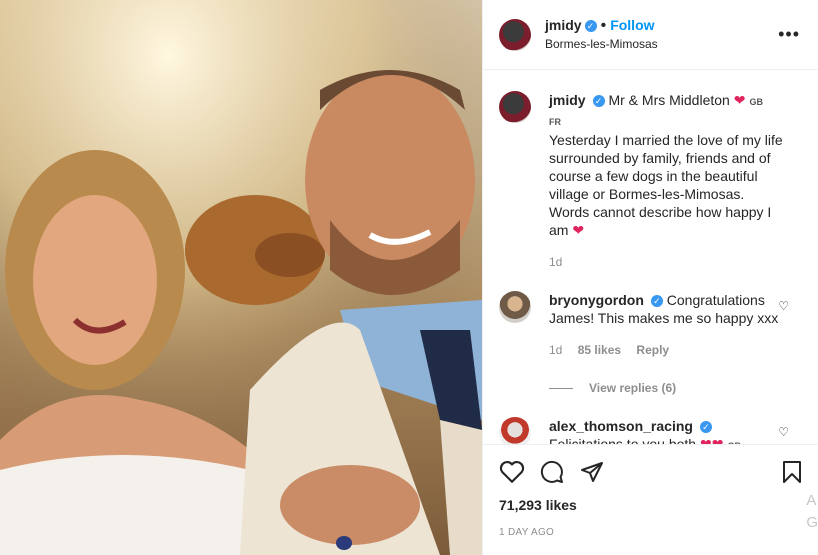 The image size is (818, 555). Describe the element at coordinates (601, 44) in the screenshot. I see `post-location: Bormes-les-Mimosas` at that location.